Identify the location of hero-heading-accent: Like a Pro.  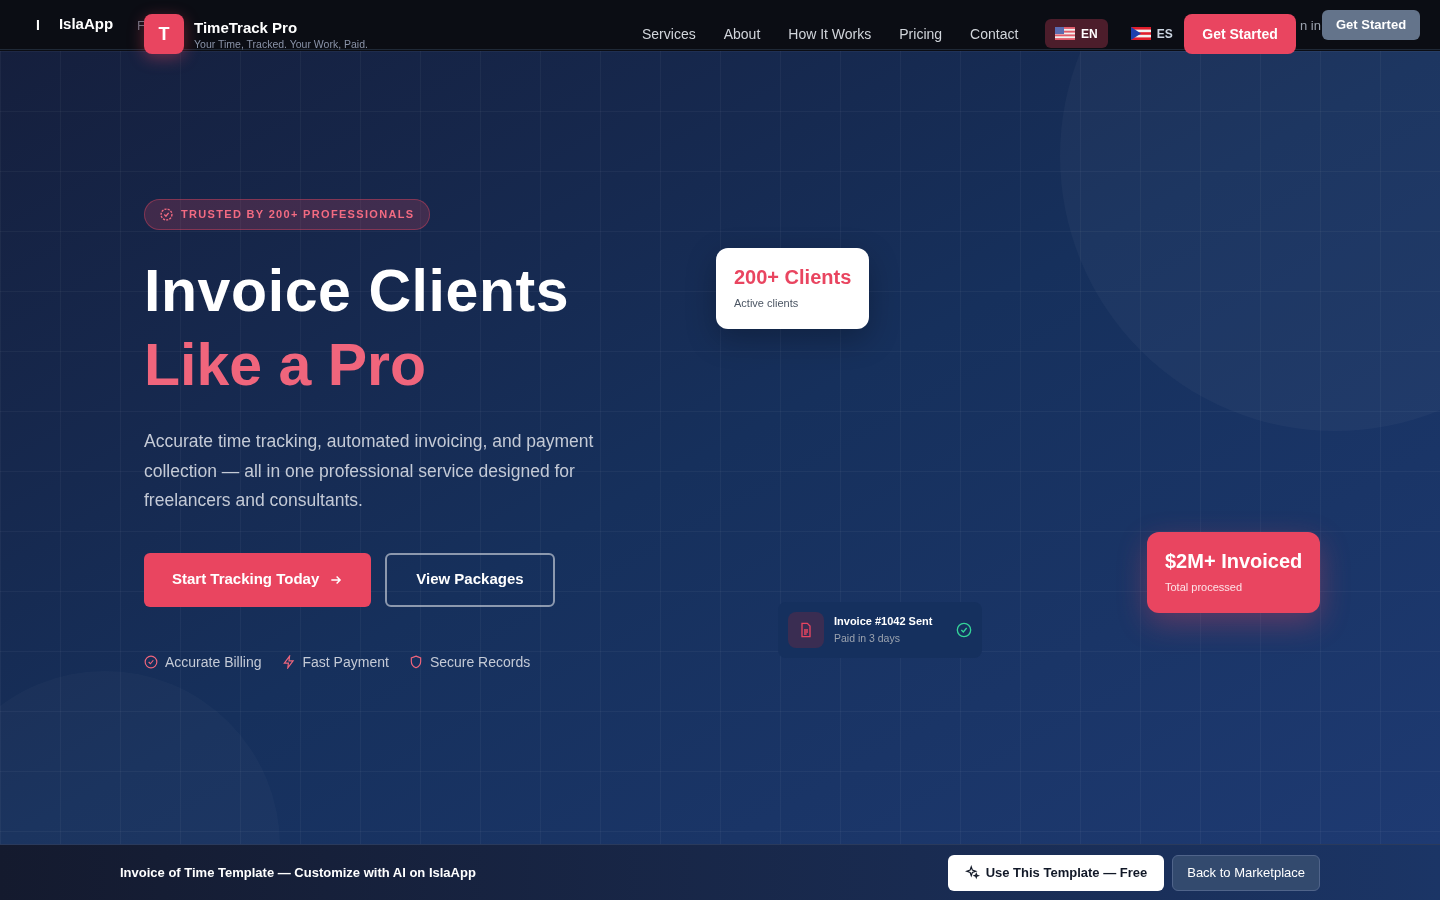
(285, 365).